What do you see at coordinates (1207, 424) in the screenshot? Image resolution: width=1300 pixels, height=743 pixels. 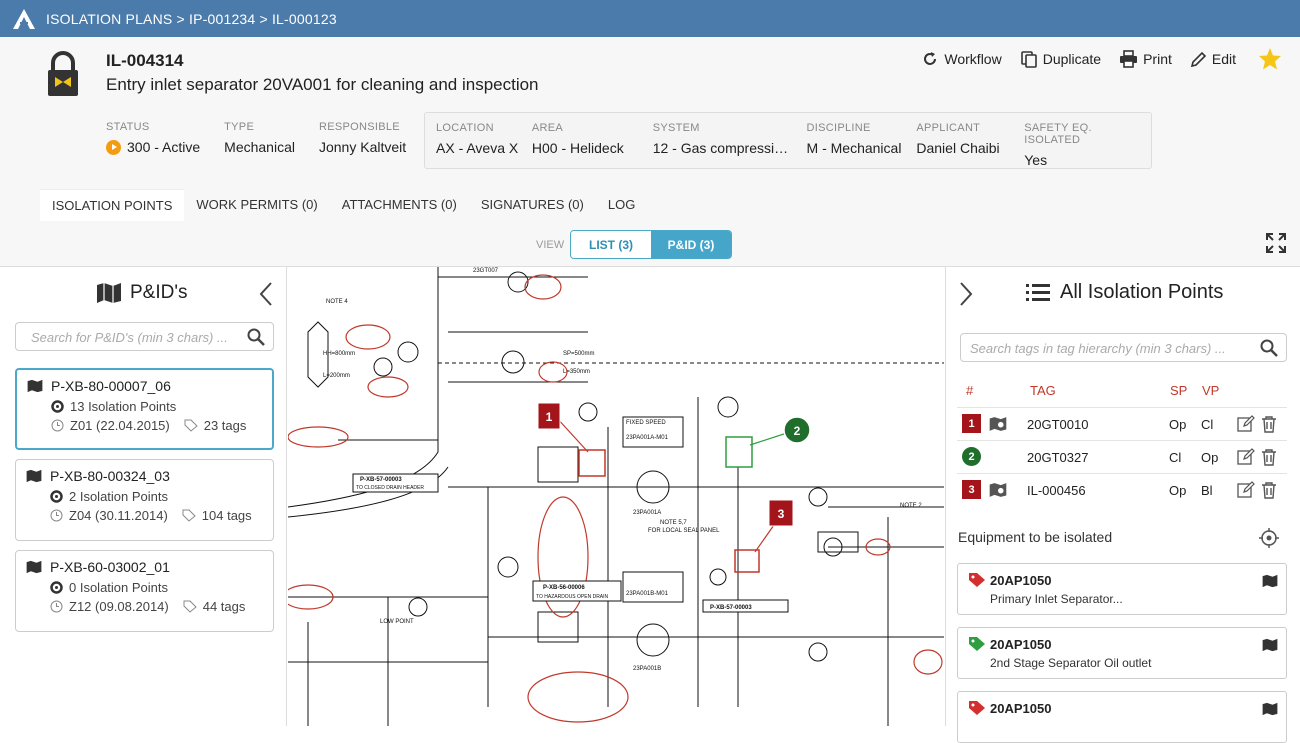 I see `row-vp: Cl` at bounding box center [1207, 424].